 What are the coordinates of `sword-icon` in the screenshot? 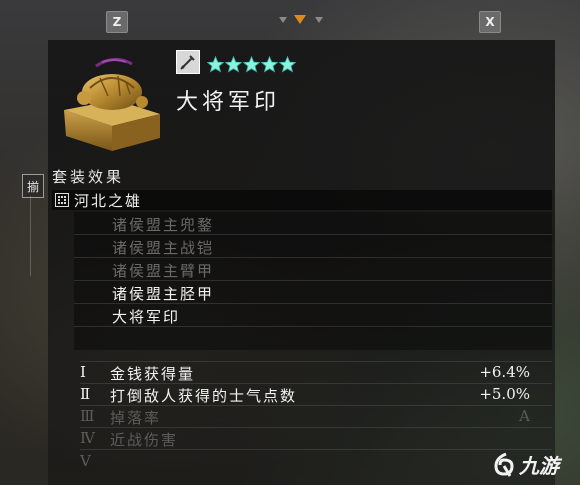 It's located at (187, 62).